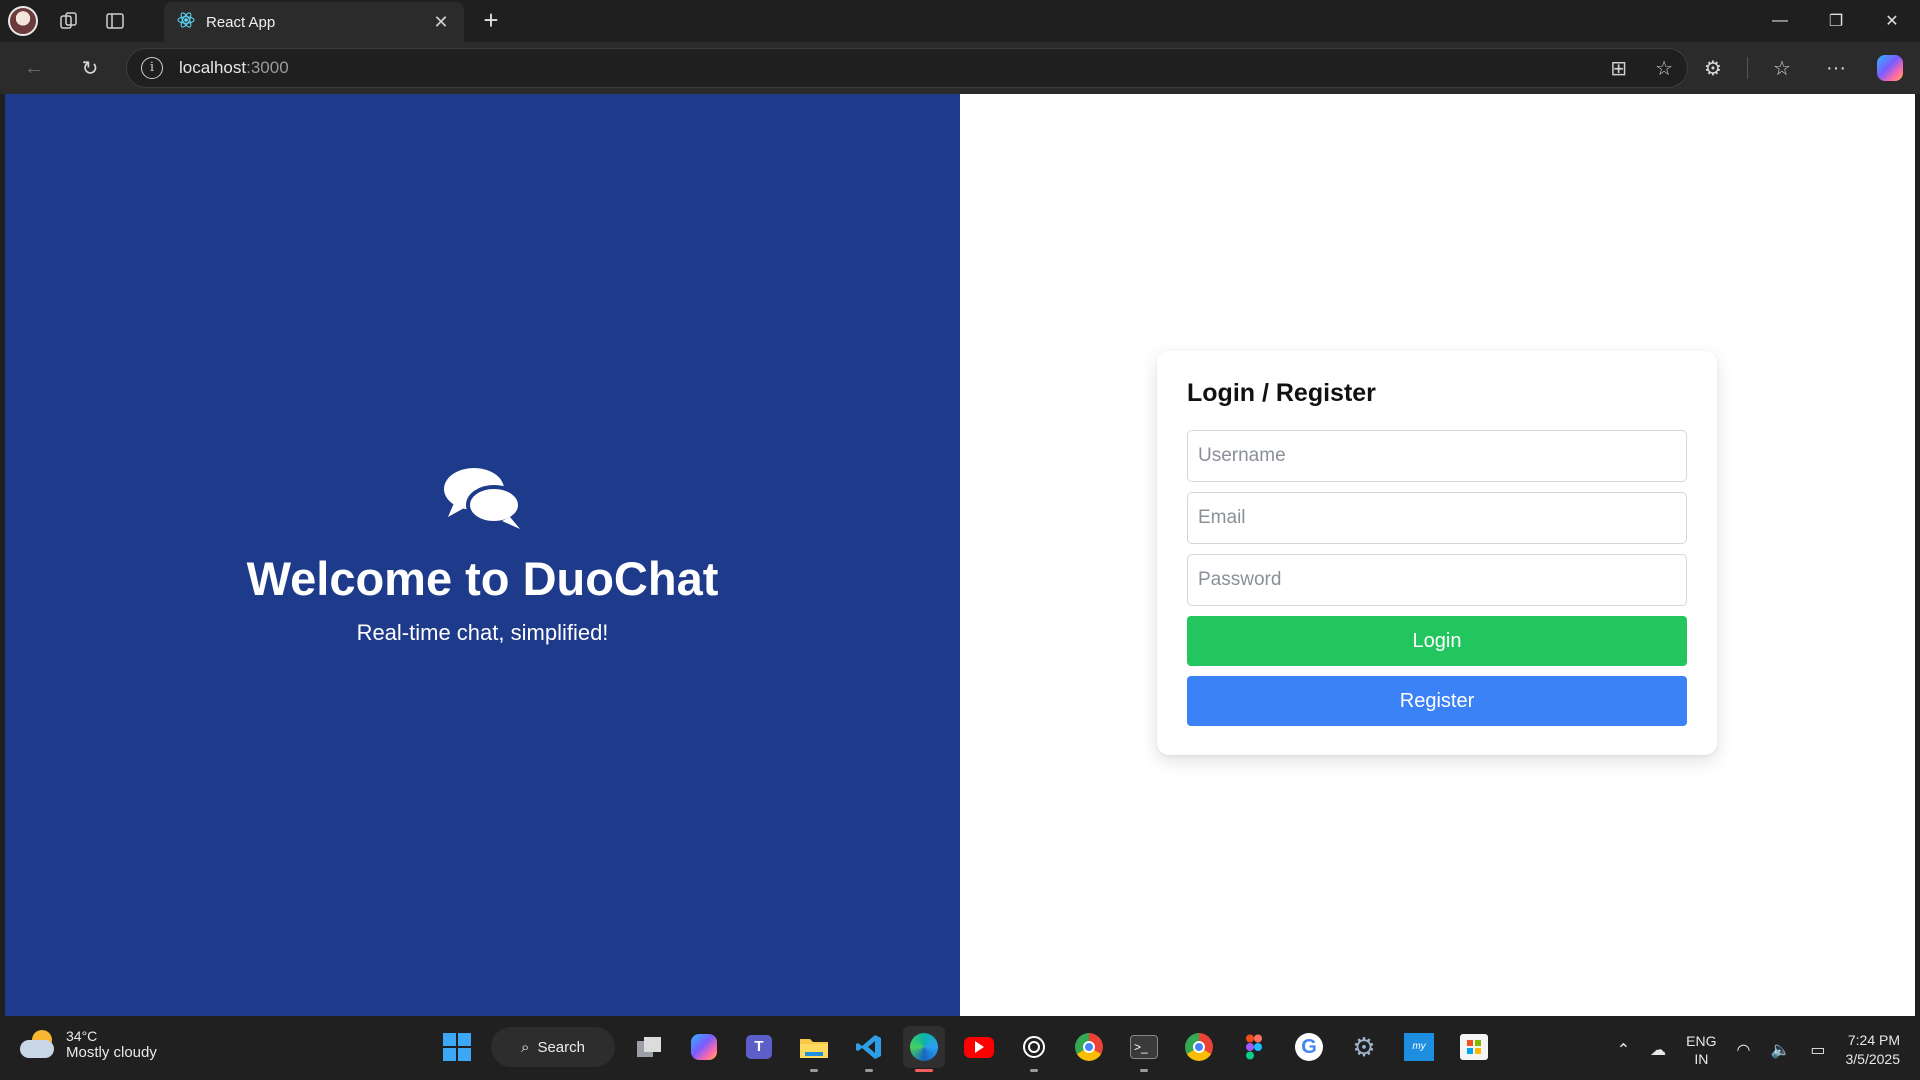 The height and width of the screenshot is (1080, 1920). What do you see at coordinates (1199, 1047) in the screenshot?
I see `chrome-profile-icon` at bounding box center [1199, 1047].